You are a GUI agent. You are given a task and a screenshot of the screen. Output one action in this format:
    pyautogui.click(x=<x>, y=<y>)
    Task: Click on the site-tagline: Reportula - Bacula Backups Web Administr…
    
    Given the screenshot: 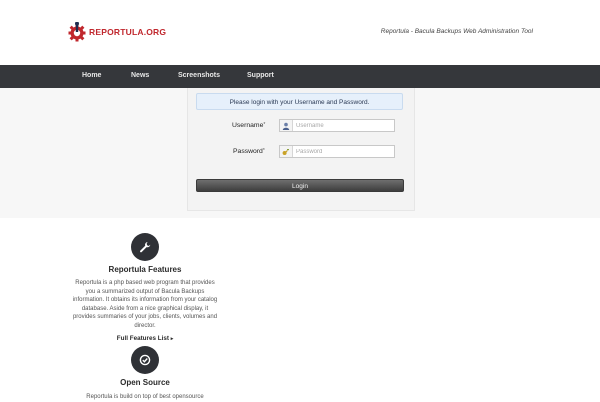 What is the action you would take?
    pyautogui.click(x=456, y=31)
    